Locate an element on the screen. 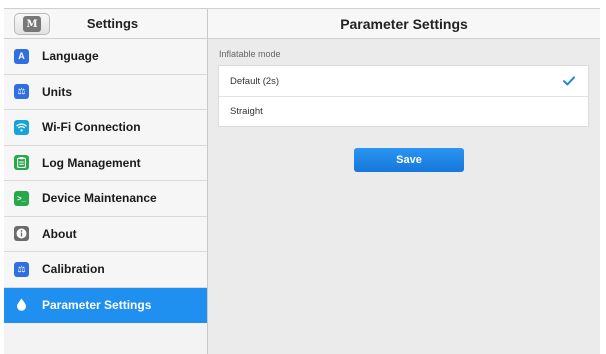 The width and height of the screenshot is (606, 354). sidebar-item-wifi: Wi-Fi Connection is located at coordinates (105, 128).